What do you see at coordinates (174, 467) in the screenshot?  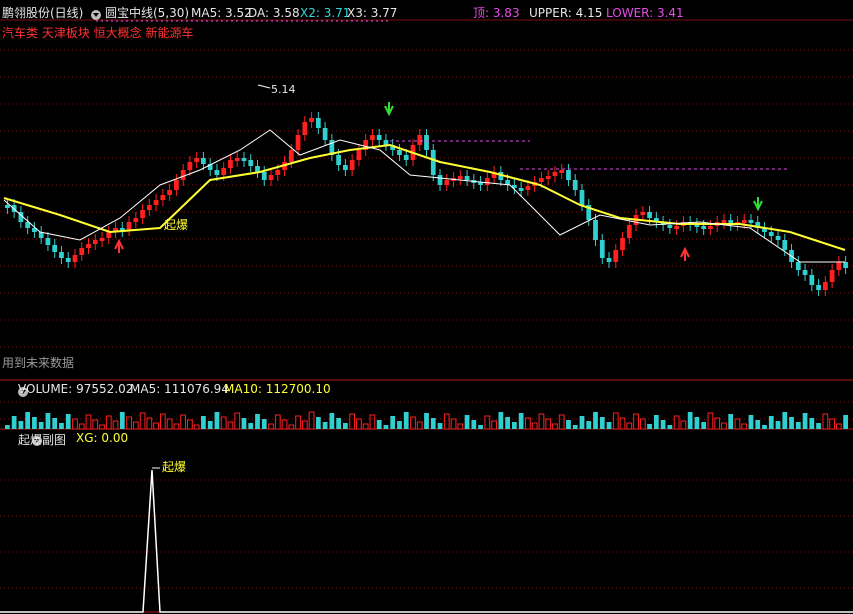 I see `subchart-signal-label: 起爆` at bounding box center [174, 467].